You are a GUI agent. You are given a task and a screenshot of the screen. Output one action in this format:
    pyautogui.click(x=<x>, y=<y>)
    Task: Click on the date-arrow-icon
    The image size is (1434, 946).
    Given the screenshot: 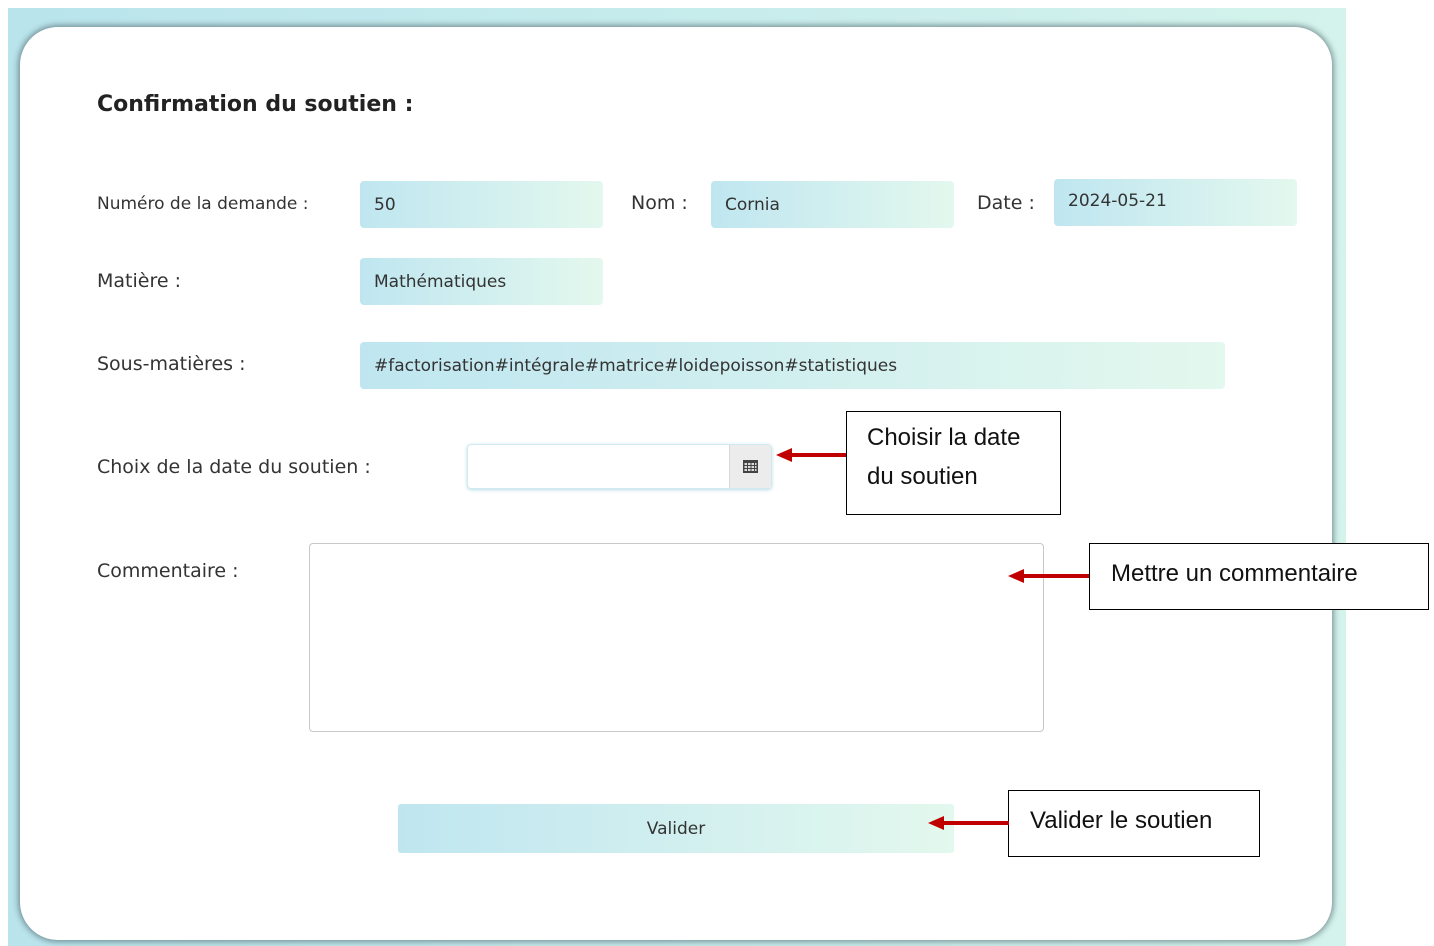 What is the action you would take?
    pyautogui.click(x=811, y=455)
    